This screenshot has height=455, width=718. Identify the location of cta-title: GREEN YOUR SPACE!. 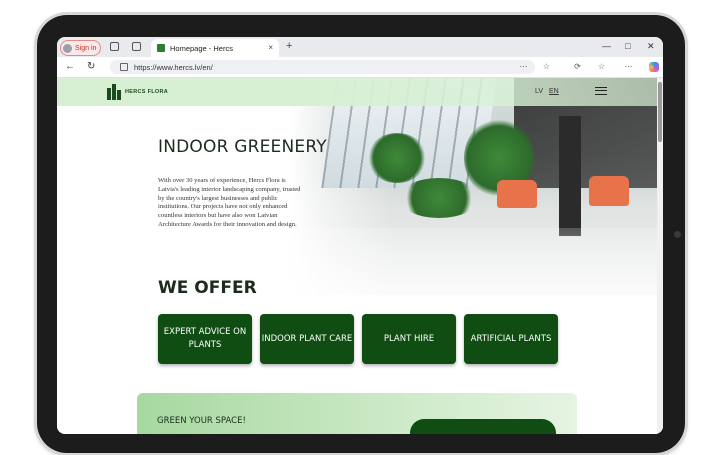
(201, 421).